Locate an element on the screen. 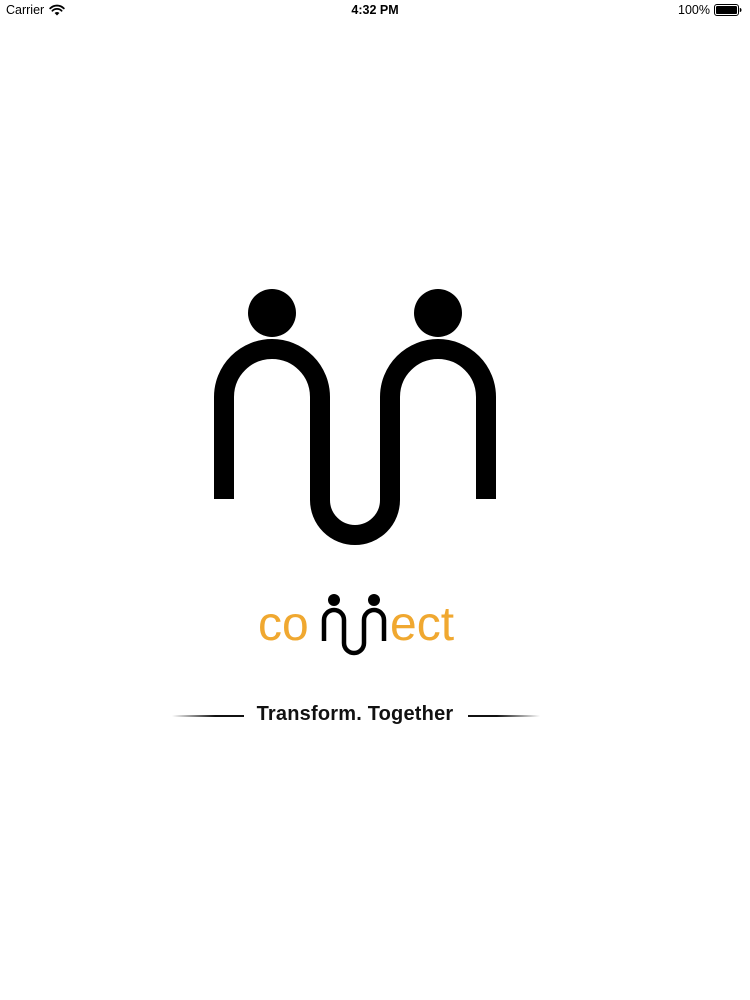  tagline: Transform. Together is located at coordinates (355, 716).